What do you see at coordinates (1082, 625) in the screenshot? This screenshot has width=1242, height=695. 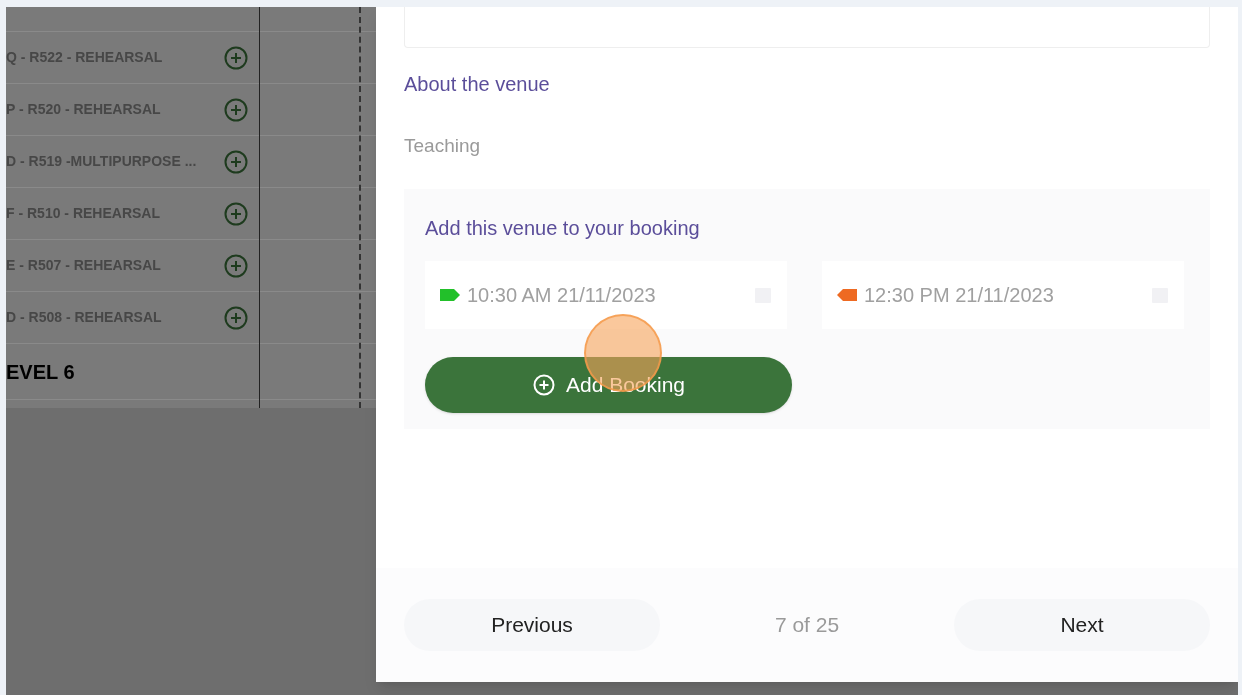 I see `next-button: Next` at bounding box center [1082, 625].